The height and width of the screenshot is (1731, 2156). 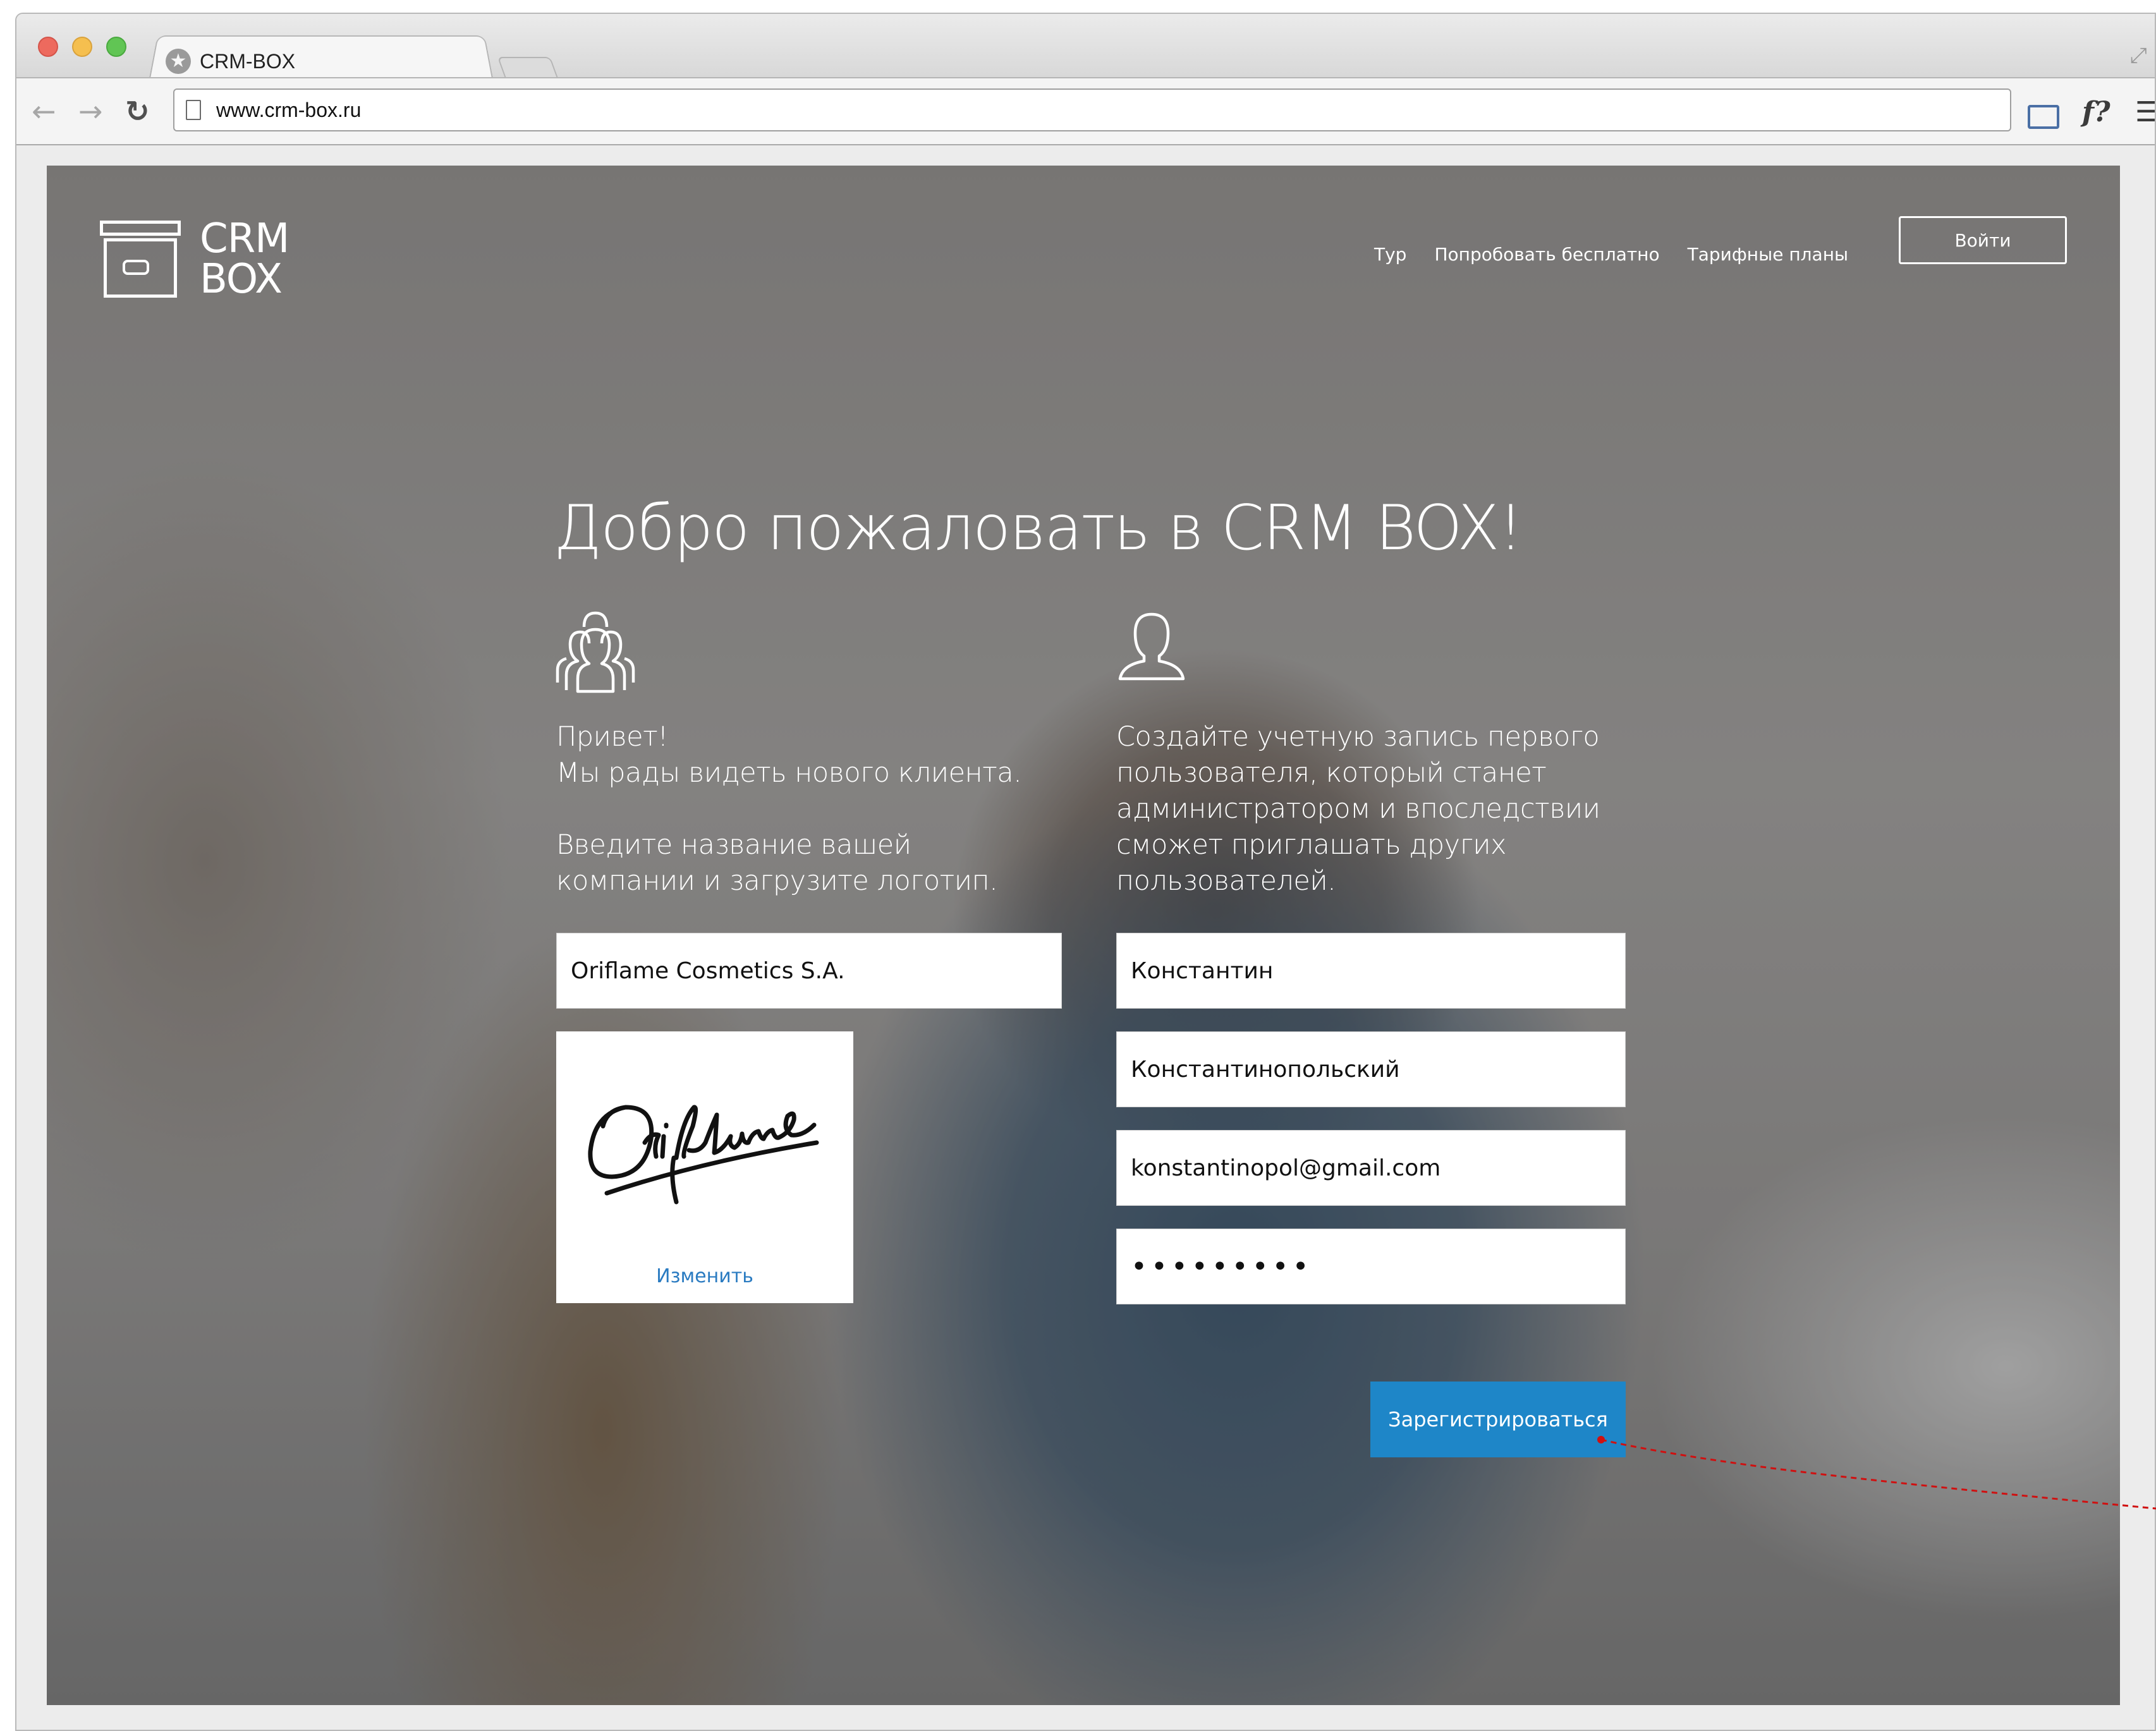 What do you see at coordinates (1311, 845) in the screenshot?
I see `user-description-line4: сможет приглашать других` at bounding box center [1311, 845].